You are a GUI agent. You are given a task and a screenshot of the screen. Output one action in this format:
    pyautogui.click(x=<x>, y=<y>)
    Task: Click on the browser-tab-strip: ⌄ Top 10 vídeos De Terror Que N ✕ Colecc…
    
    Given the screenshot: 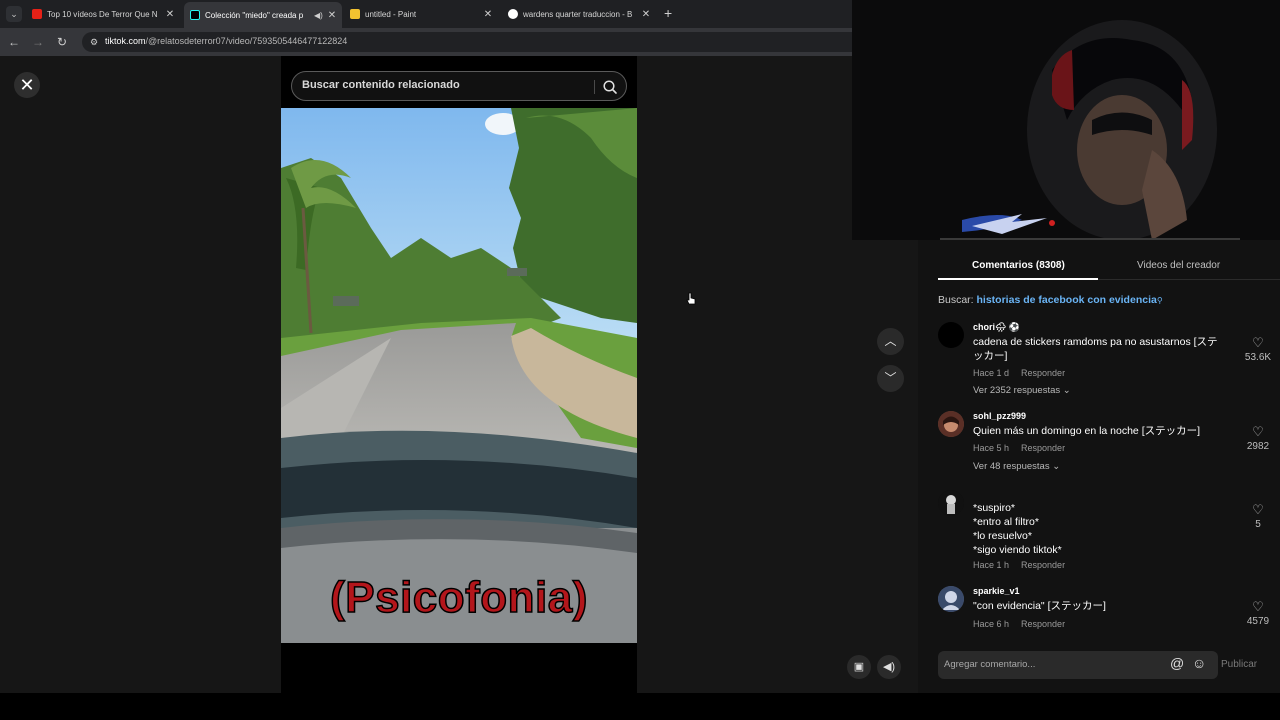 What is the action you would take?
    pyautogui.click(x=426, y=14)
    